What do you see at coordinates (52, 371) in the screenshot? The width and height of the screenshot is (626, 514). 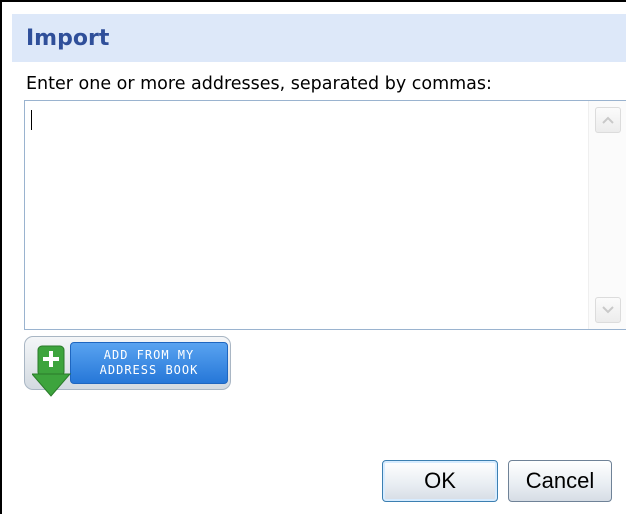 I see `plus-arrow-down-icon` at bounding box center [52, 371].